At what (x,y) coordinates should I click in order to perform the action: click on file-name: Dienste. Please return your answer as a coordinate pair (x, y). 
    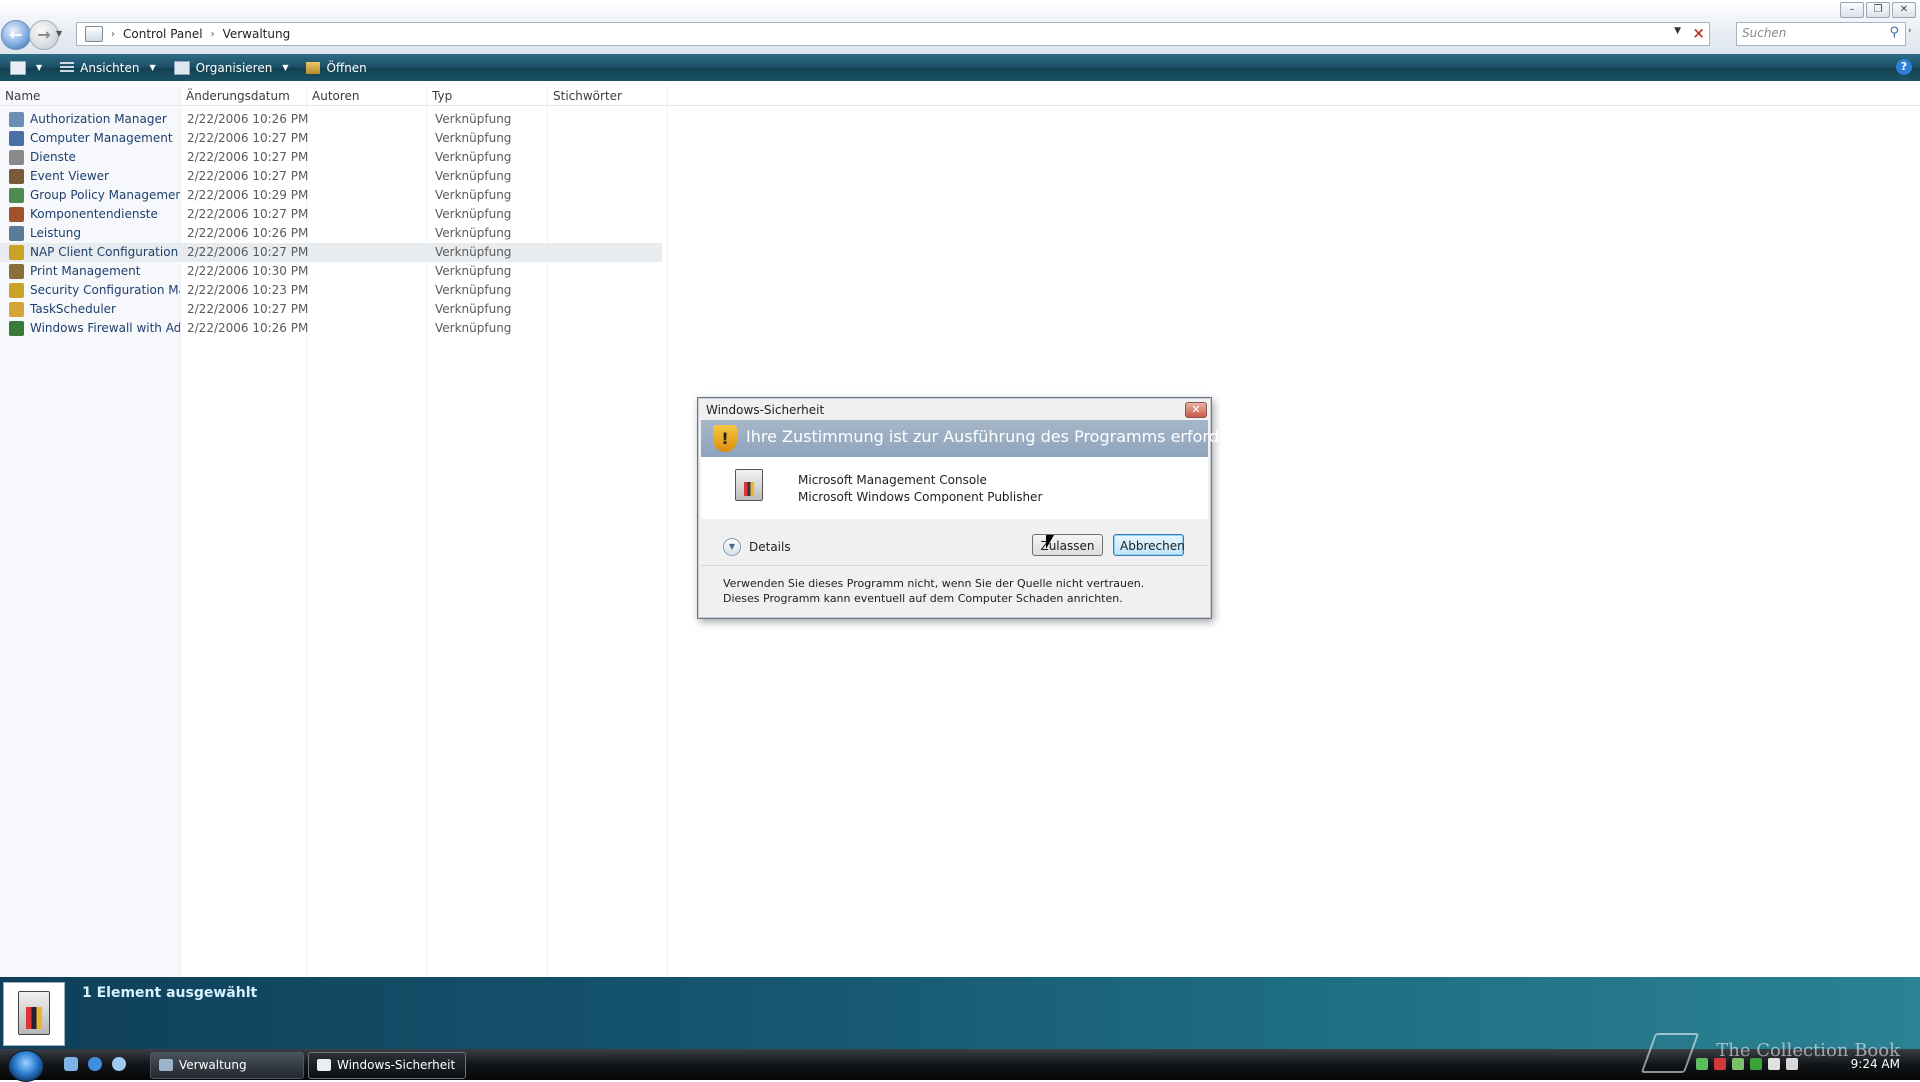
    Looking at the image, I should click on (105, 157).